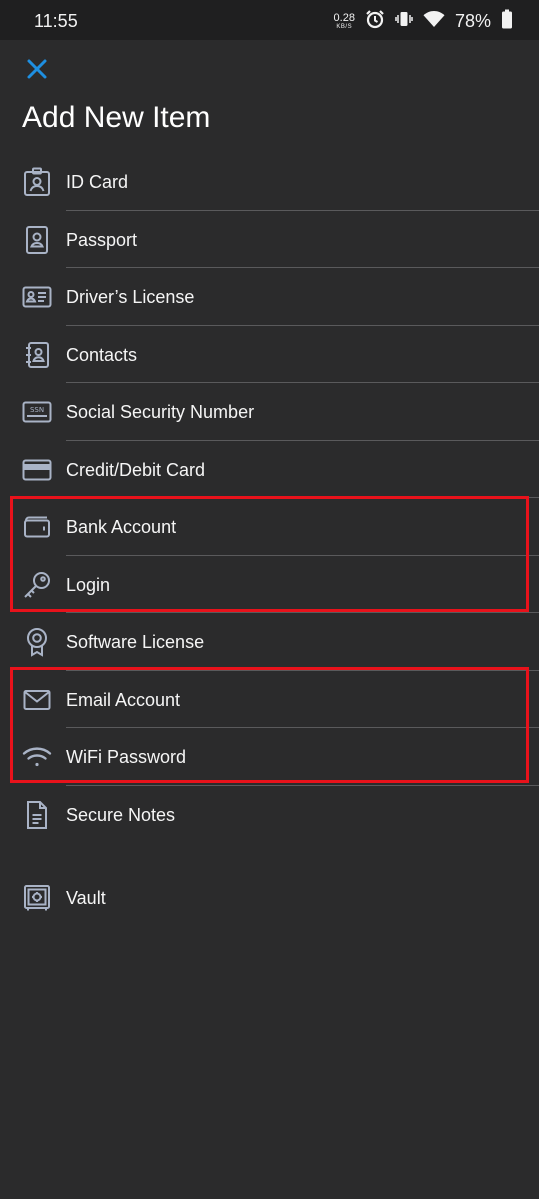 This screenshot has height=1199, width=539. I want to click on wifi-signal-icon, so click(434, 21).